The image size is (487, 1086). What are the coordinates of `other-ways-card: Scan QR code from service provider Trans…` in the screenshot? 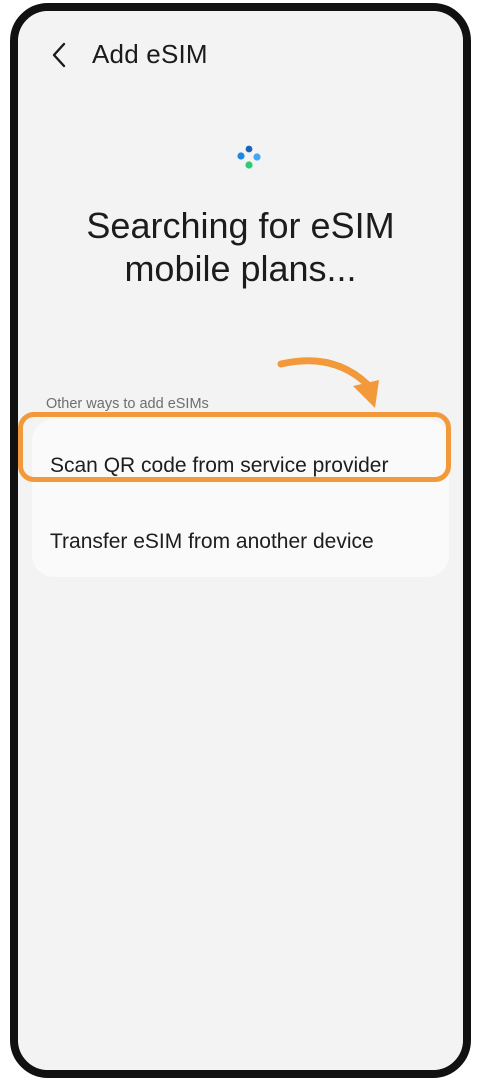 It's located at (240, 498).